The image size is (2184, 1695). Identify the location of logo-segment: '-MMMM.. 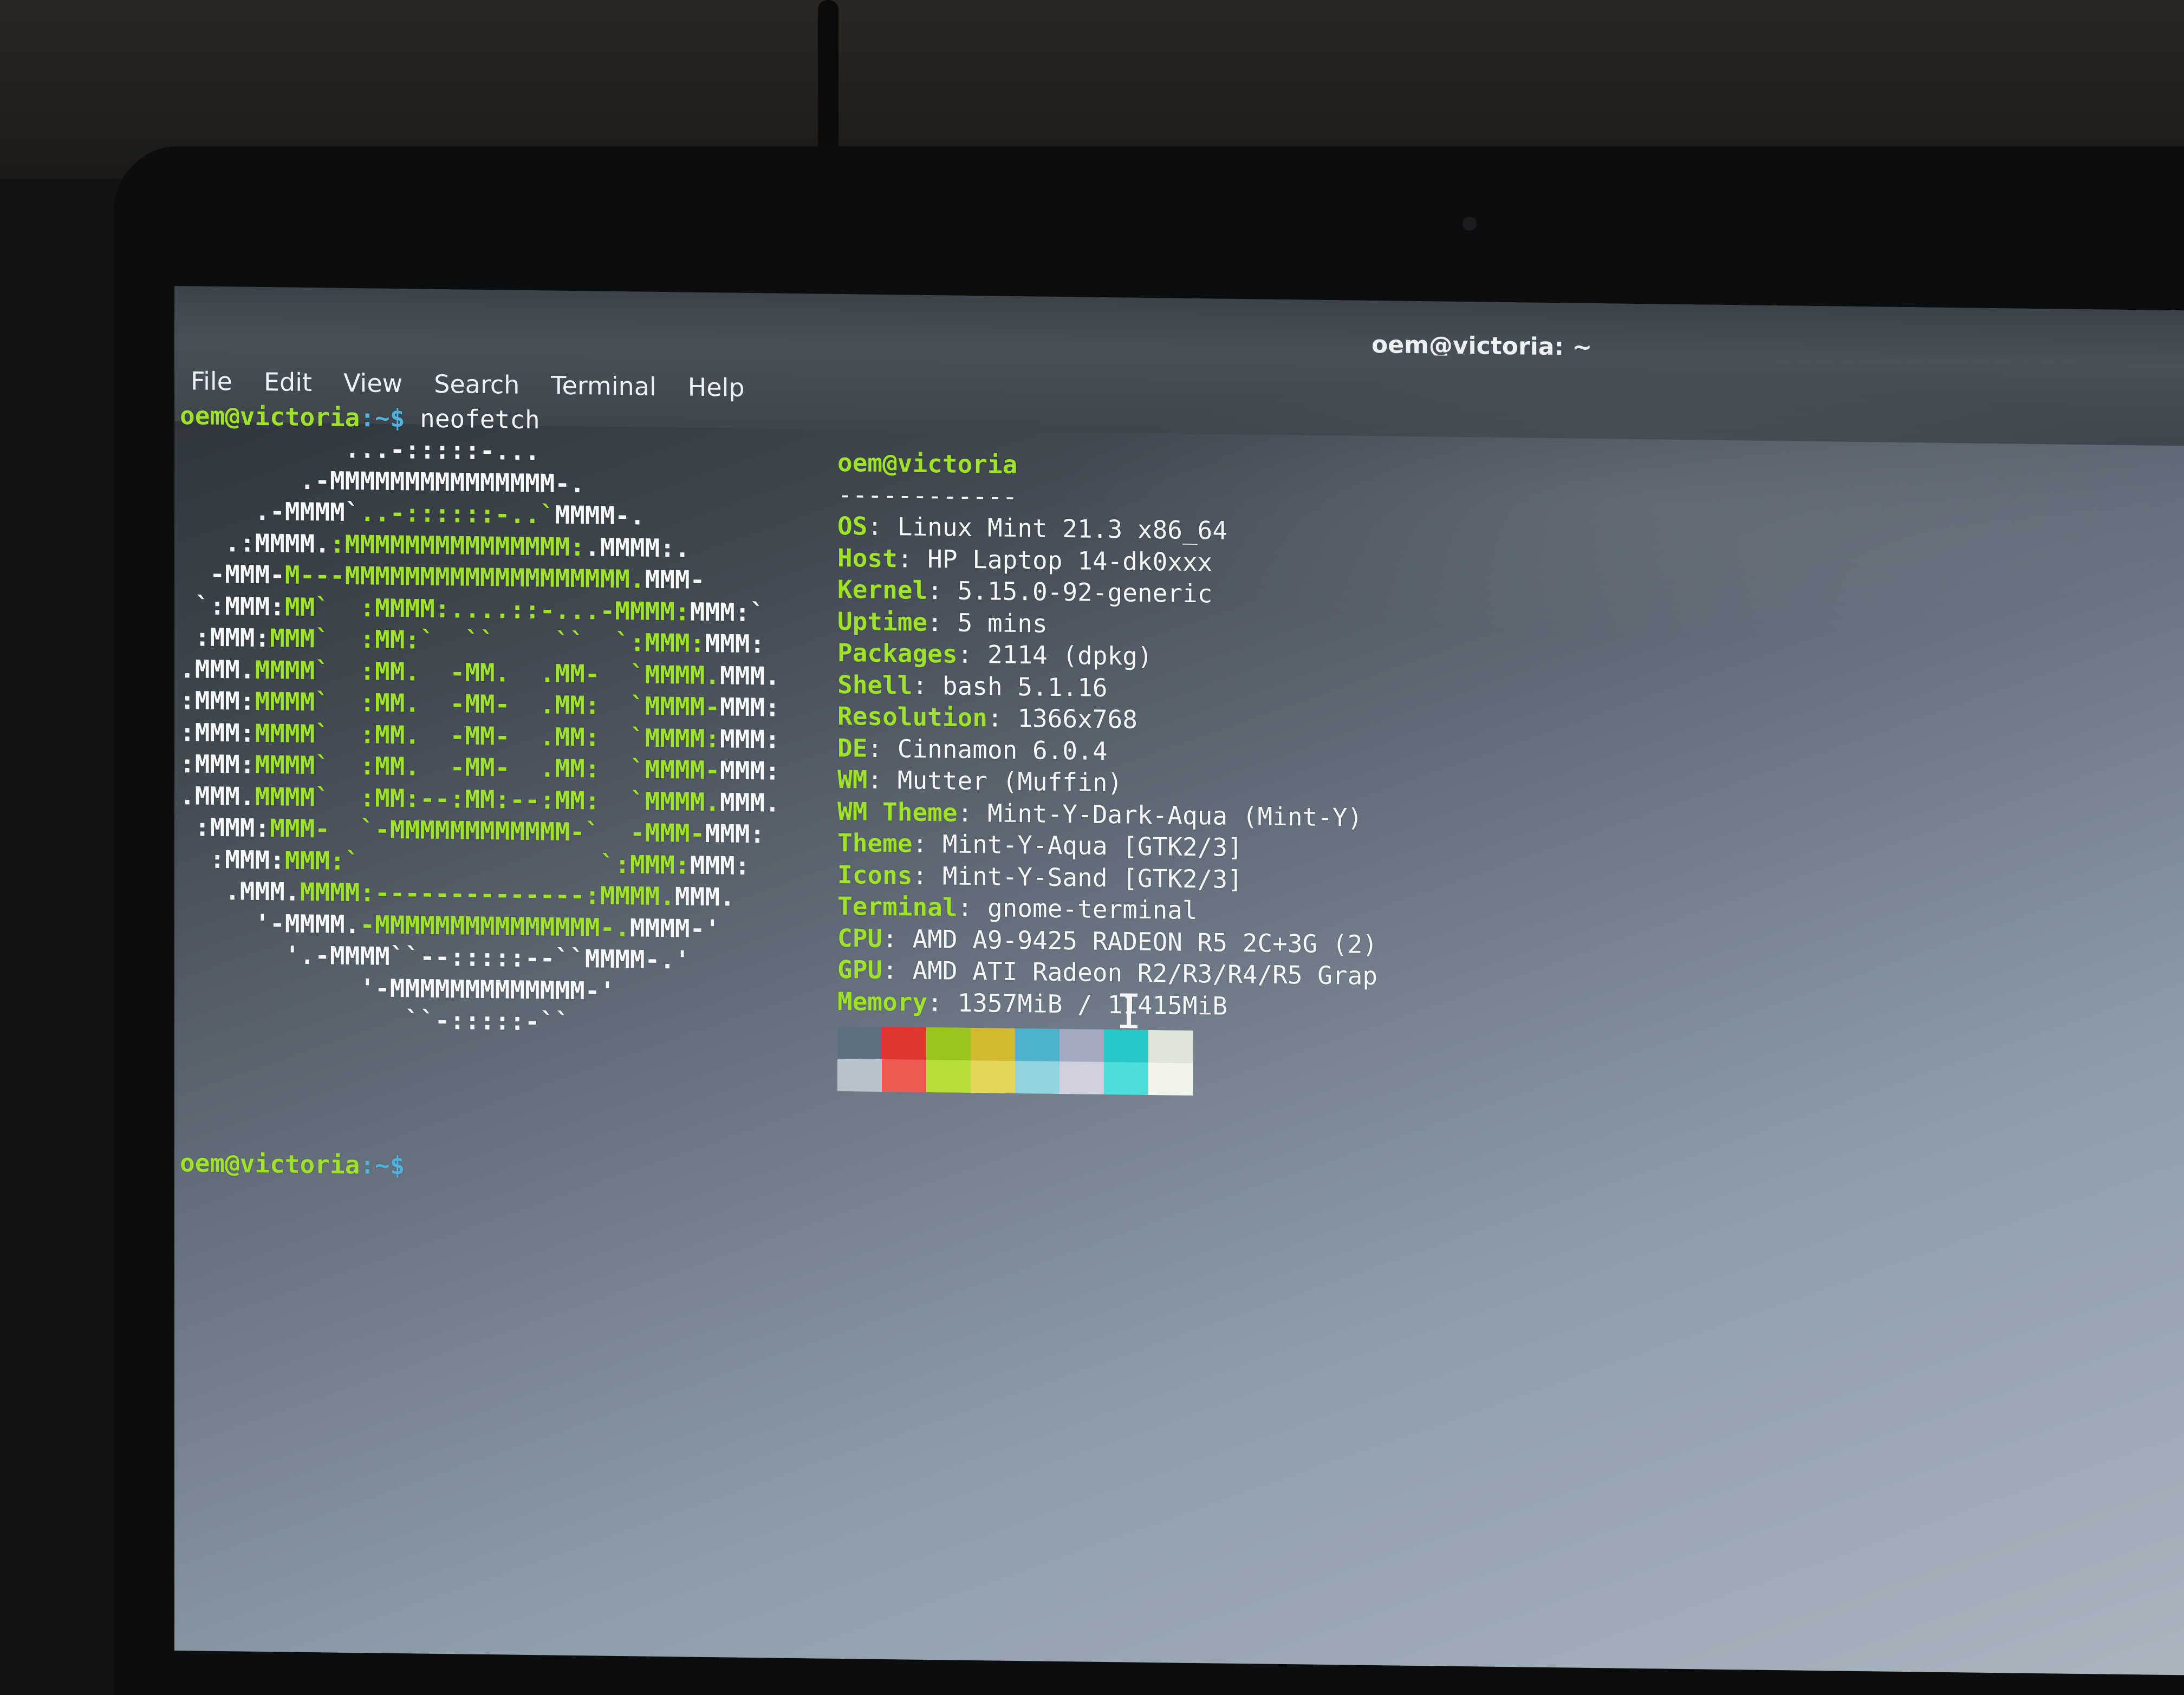
(270, 923).